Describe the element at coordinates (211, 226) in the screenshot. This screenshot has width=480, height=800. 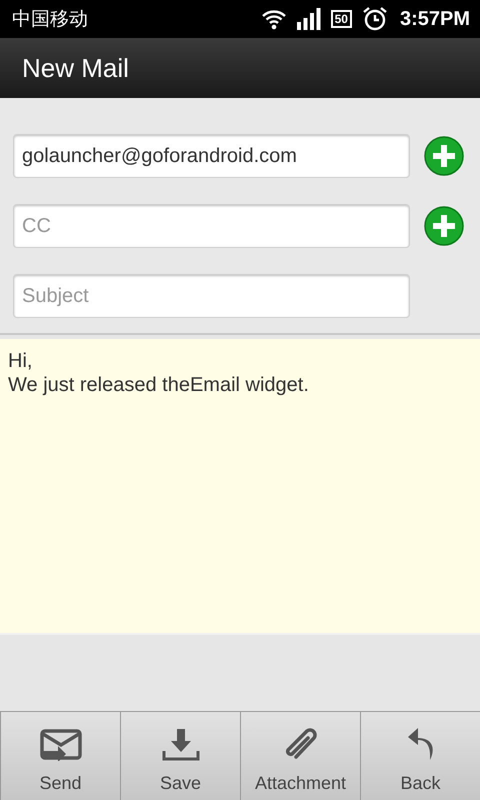
I see `cc-field: CC` at that location.